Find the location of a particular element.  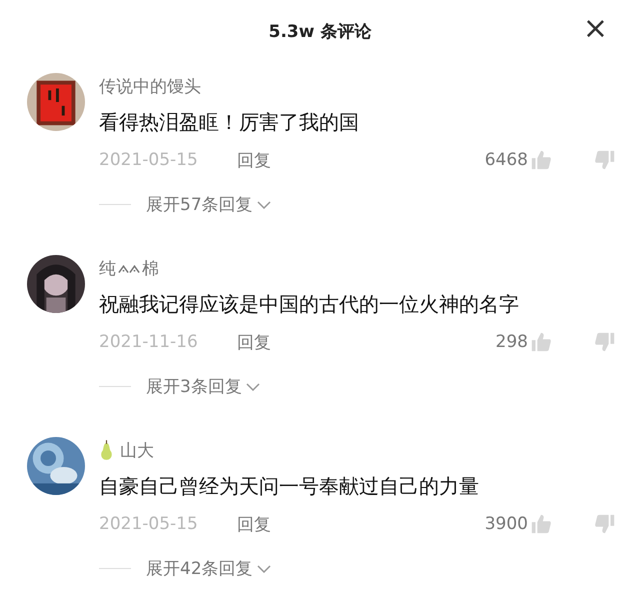

expand-replies-link: 展开3条回复 is located at coordinates (203, 386).